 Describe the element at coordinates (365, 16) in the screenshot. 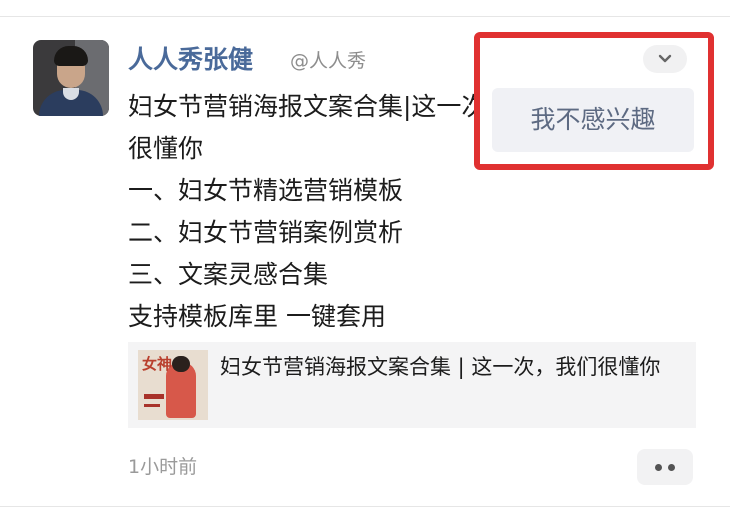

I see `top-divider` at that location.